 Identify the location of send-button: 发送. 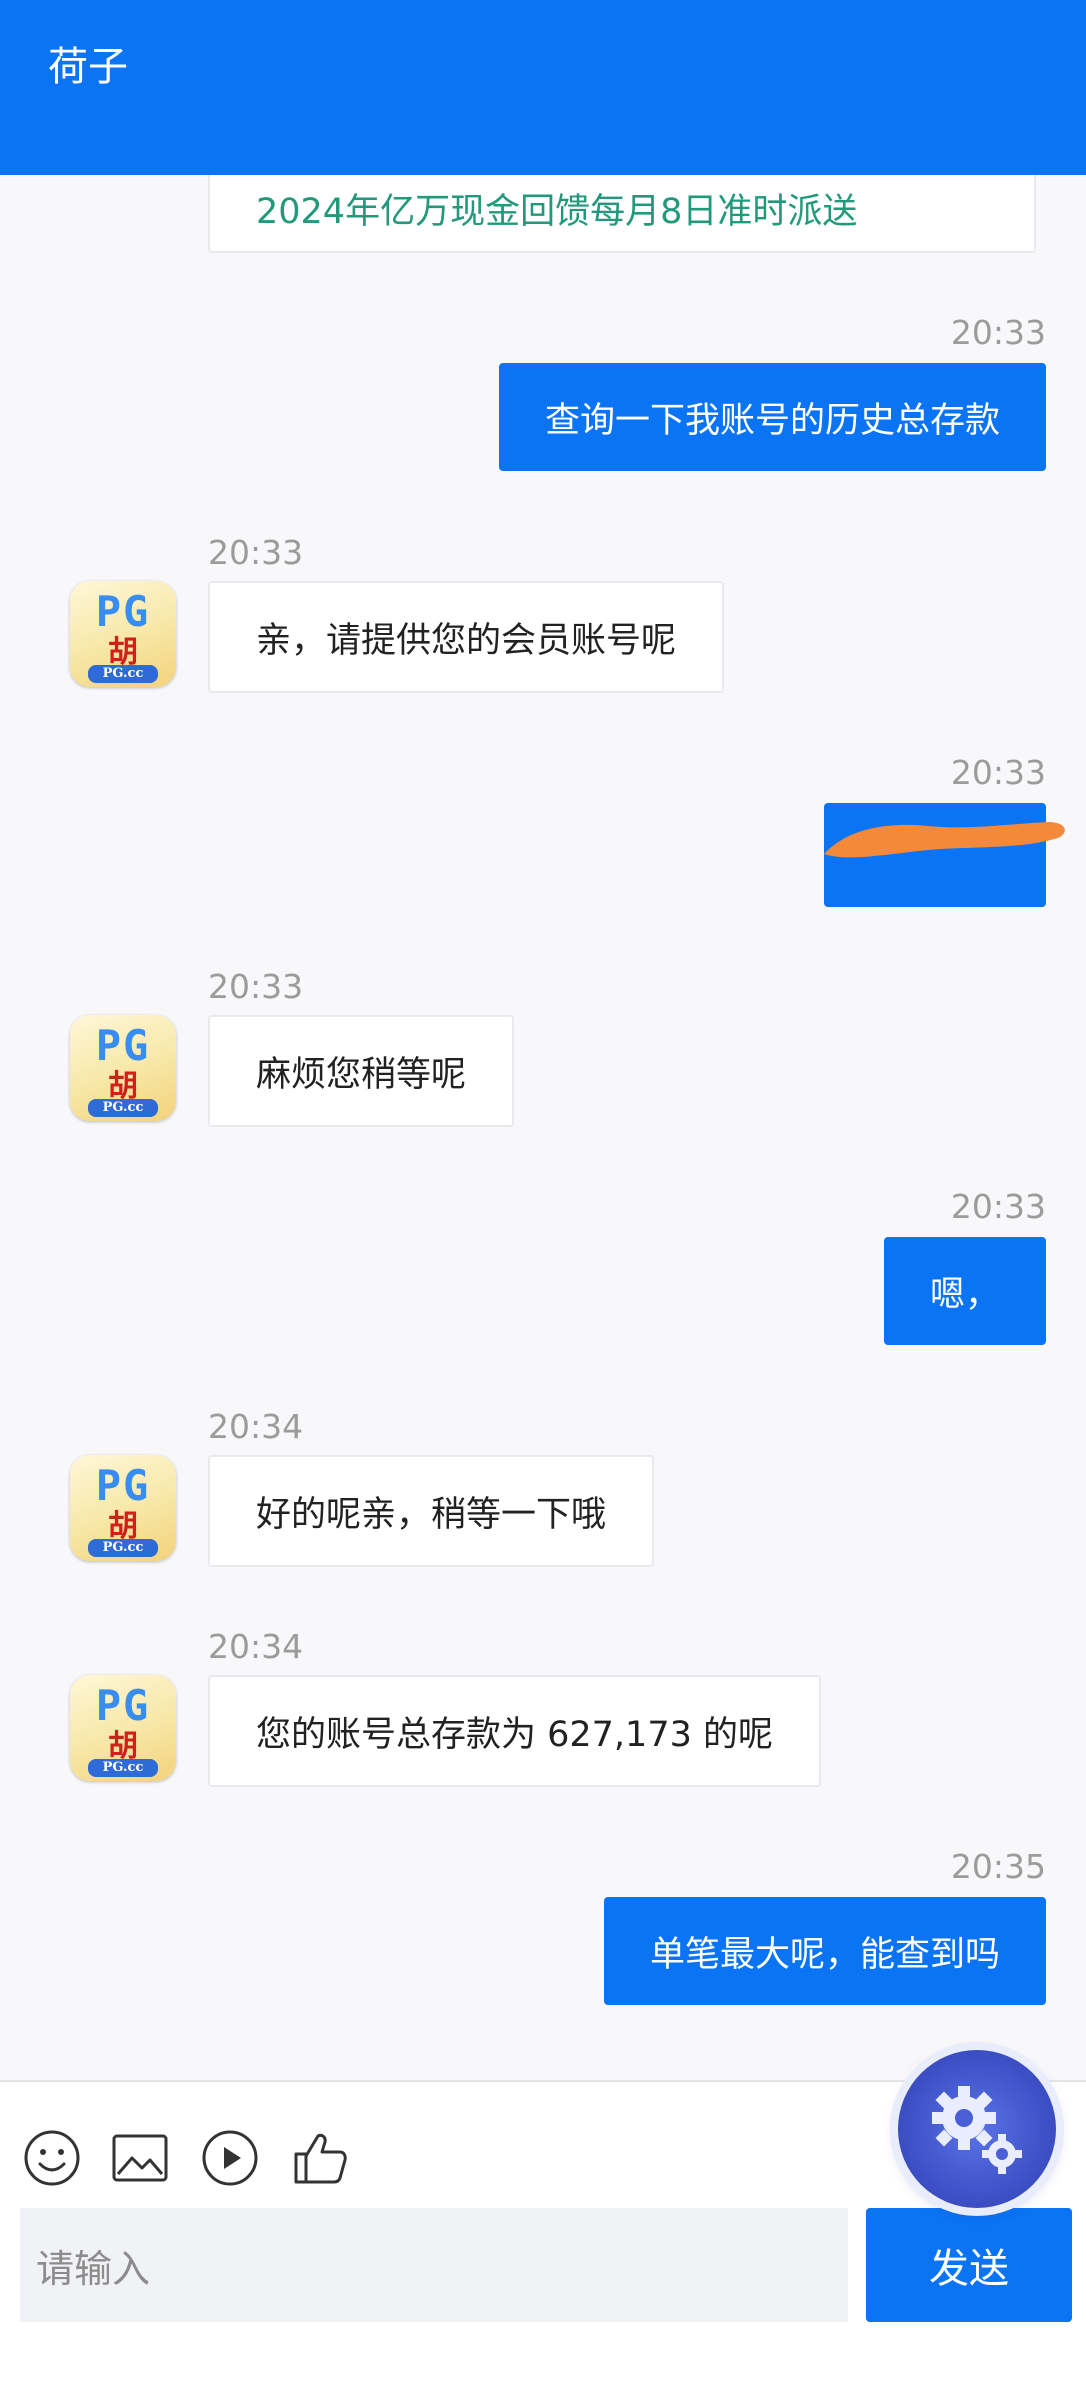
(969, 2265).